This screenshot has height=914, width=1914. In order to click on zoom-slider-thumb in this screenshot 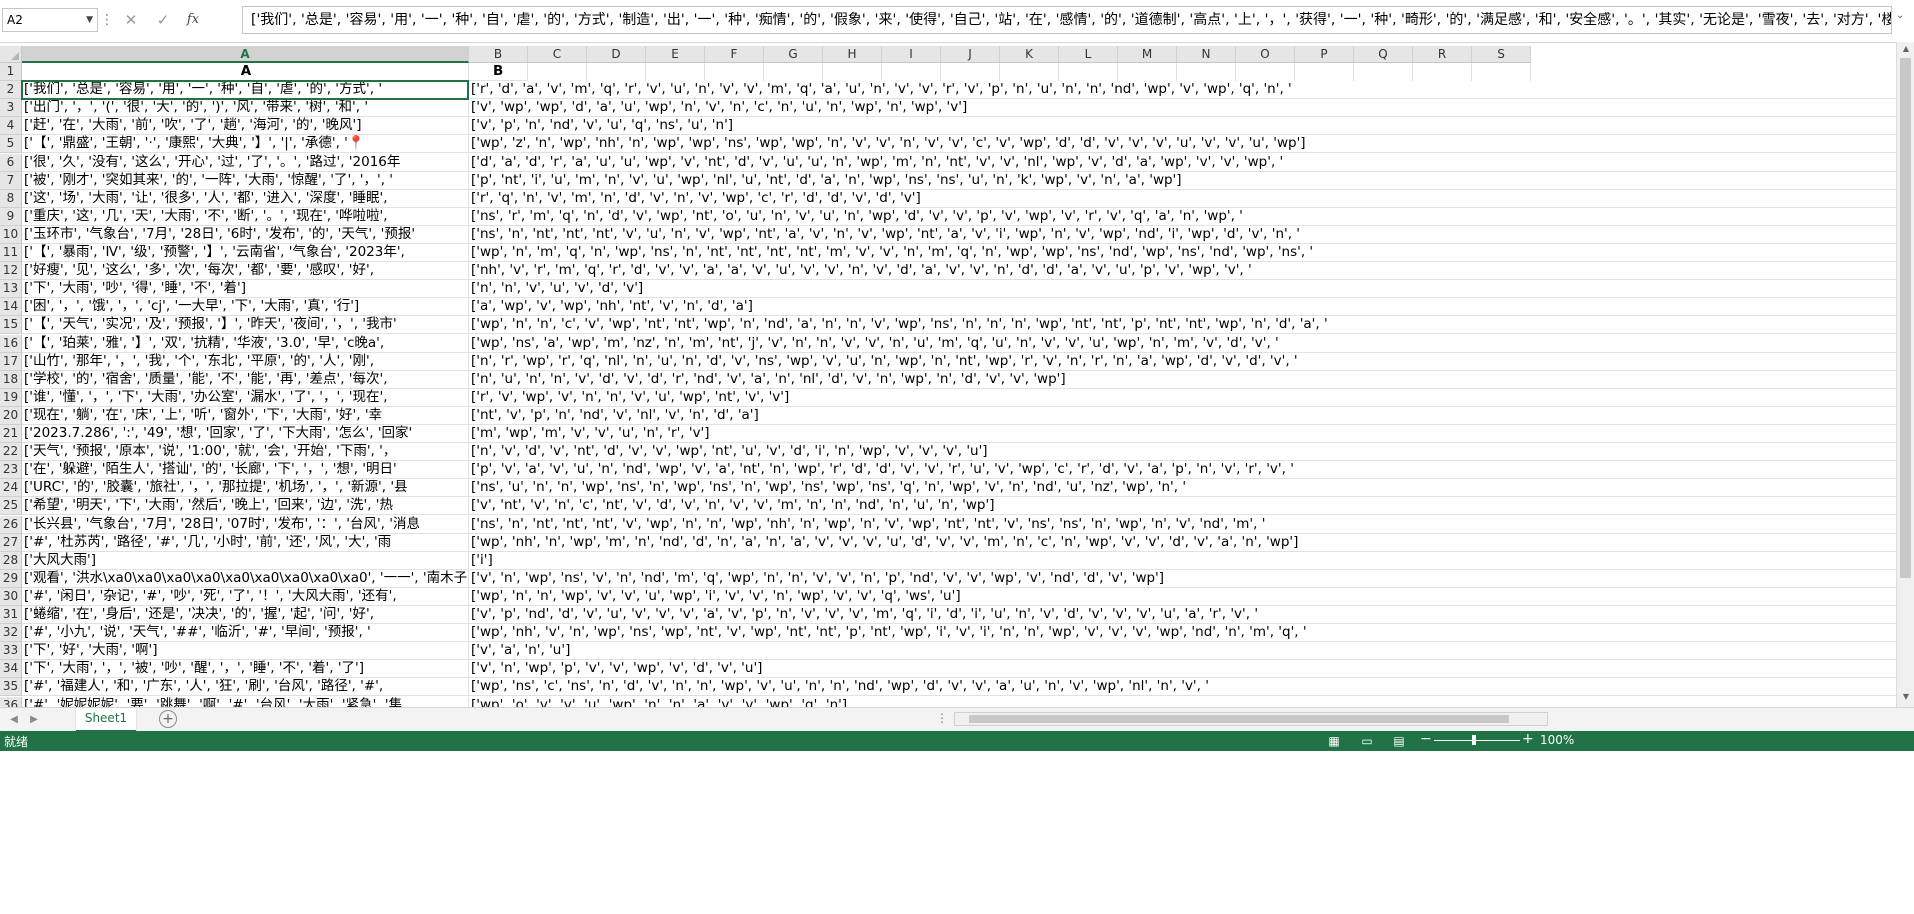, I will do `click(1474, 740)`.